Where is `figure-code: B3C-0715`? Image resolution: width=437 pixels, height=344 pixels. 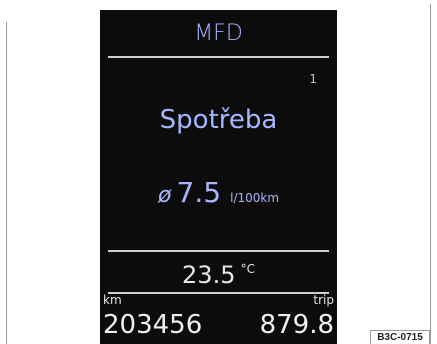 figure-code: B3C-0715 is located at coordinates (400, 337).